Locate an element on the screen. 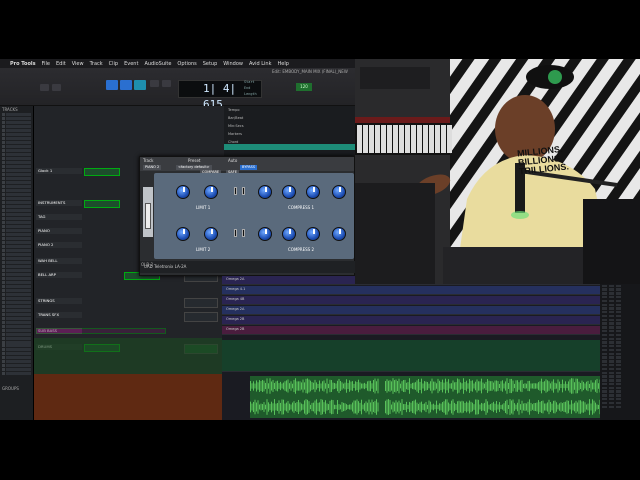 The image size is (640, 480). release-switch is located at coordinates (243, 233).